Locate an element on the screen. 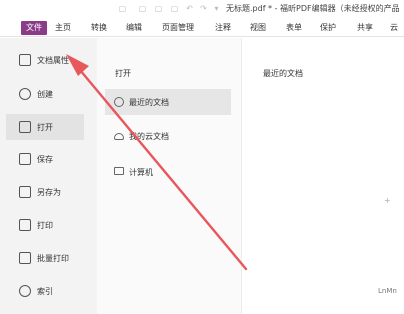 The height and width of the screenshot is (314, 404). save-quick-icon: ▢ is located at coordinates (158, 8).